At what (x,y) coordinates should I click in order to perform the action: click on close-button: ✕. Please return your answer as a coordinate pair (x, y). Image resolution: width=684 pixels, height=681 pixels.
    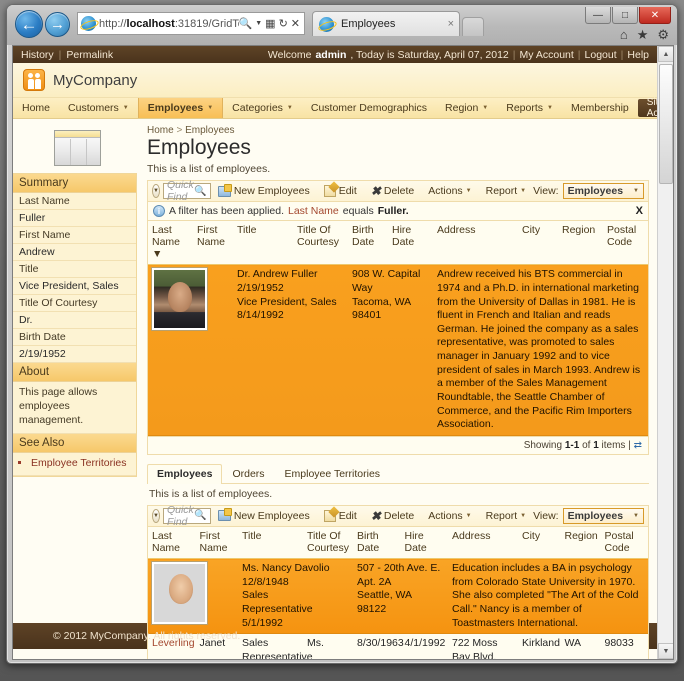
    Looking at the image, I should click on (655, 15).